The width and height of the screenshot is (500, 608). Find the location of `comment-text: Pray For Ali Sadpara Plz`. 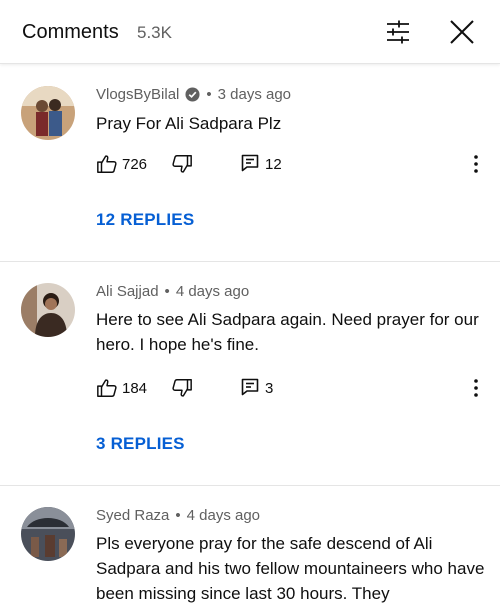

comment-text: Pray For Ali Sadpara Plz is located at coordinates (189, 123).